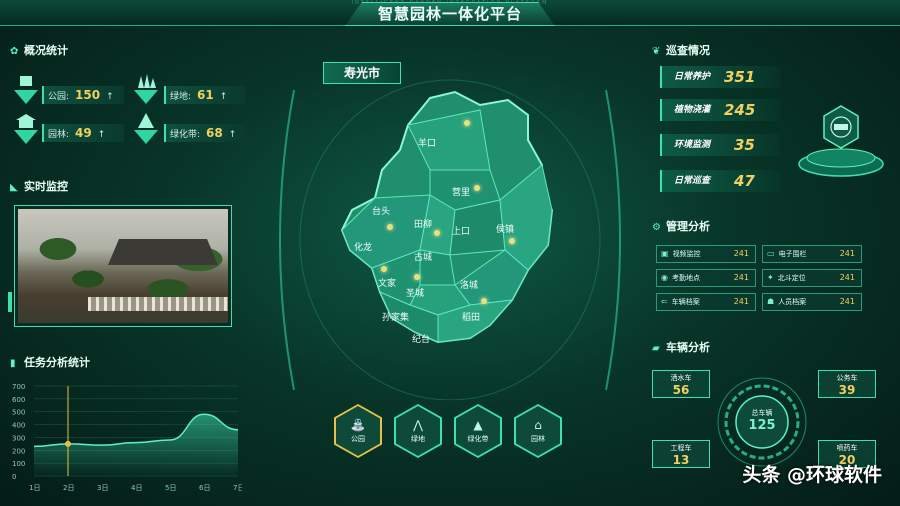 The width and height of the screenshot is (900, 506). I want to click on park-icon, so click(26, 90).